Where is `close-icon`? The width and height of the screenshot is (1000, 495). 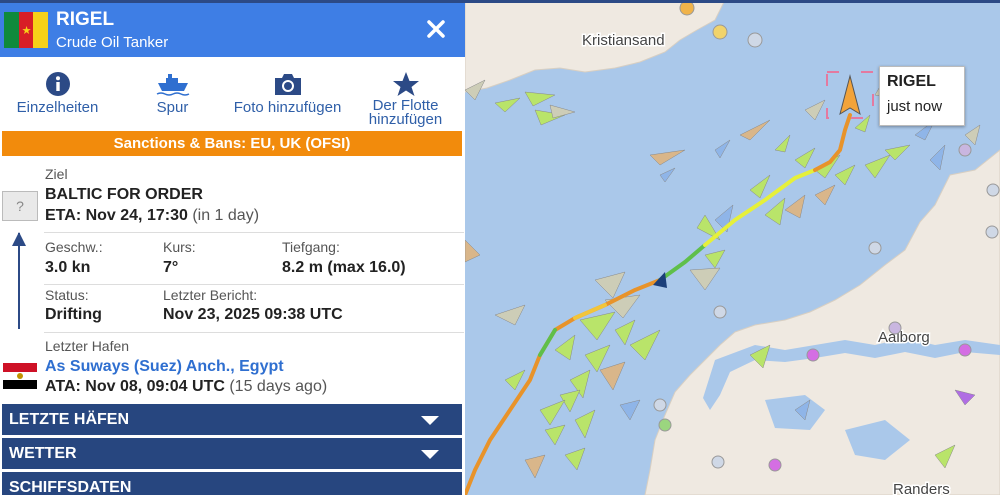 close-icon is located at coordinates (436, 29).